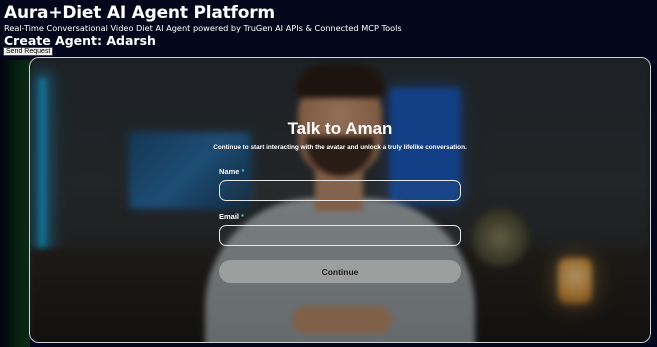 The height and width of the screenshot is (347, 657). What do you see at coordinates (232, 171) in the screenshot?
I see `name-label: Name *` at bounding box center [232, 171].